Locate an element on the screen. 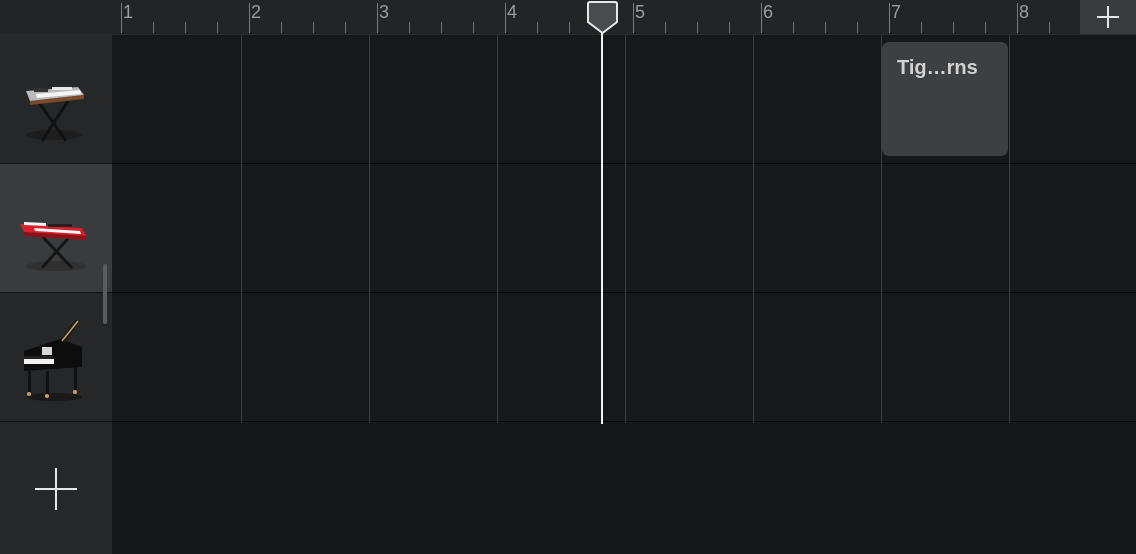 This screenshot has width=1136, height=554. track-header-keyboard is located at coordinates (56, 99).